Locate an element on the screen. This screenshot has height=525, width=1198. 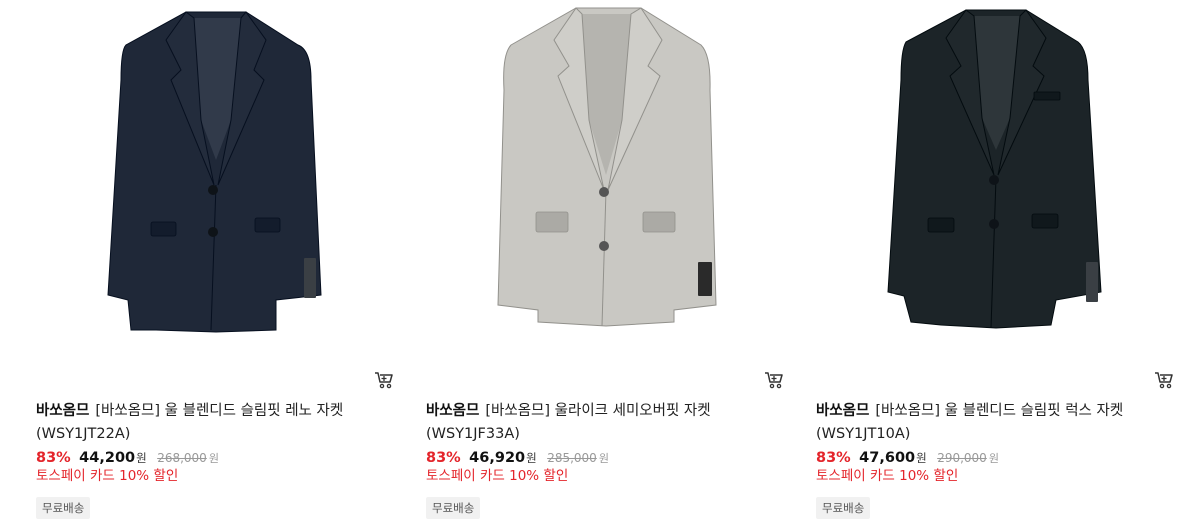
product-title: 바쏘옴므 [바쏘옴므] 울 블렌디드 슬림핏 레노 자켓 (WSY1JT22A) is located at coordinates (208, 423).